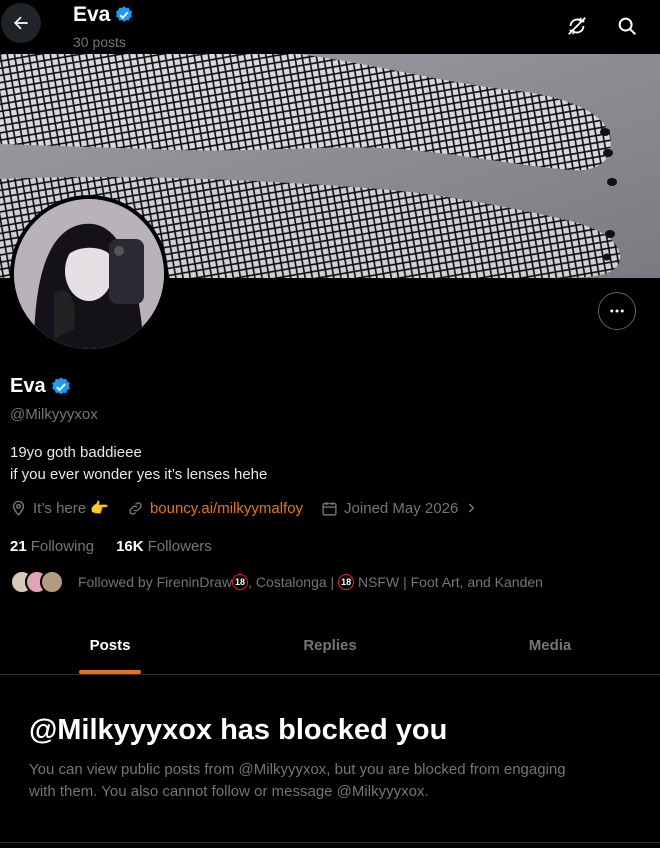  I want to click on bio-line-1: 19yo goth baddieee, so click(76, 452).